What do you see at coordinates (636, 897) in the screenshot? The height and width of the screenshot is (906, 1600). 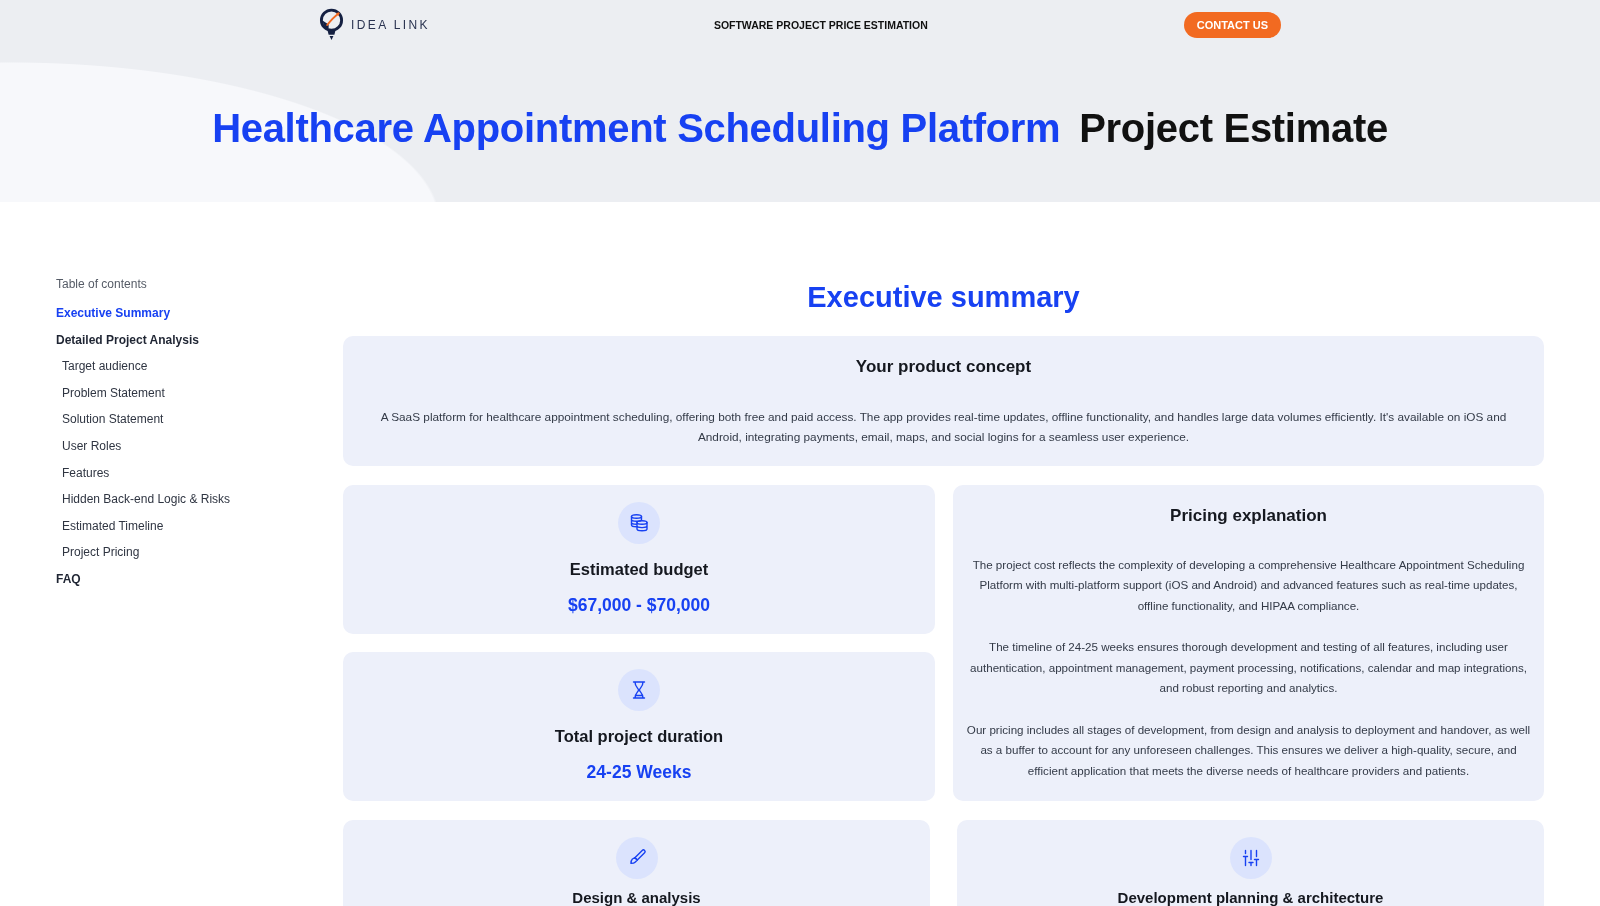 I see `card-title: Design & analysis` at bounding box center [636, 897].